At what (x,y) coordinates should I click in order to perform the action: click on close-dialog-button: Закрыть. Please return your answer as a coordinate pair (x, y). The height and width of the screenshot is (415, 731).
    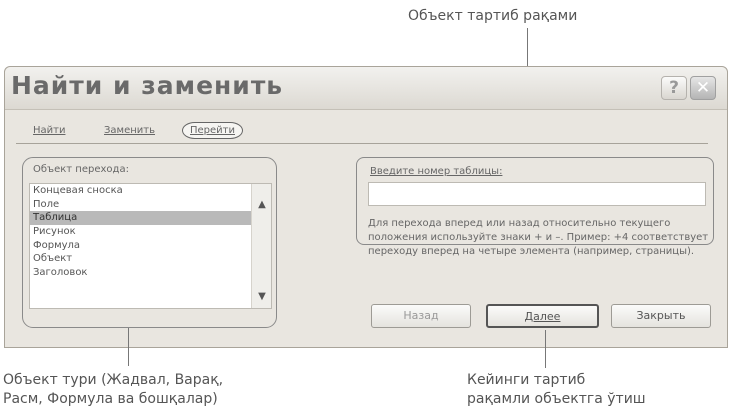
    Looking at the image, I should click on (661, 316).